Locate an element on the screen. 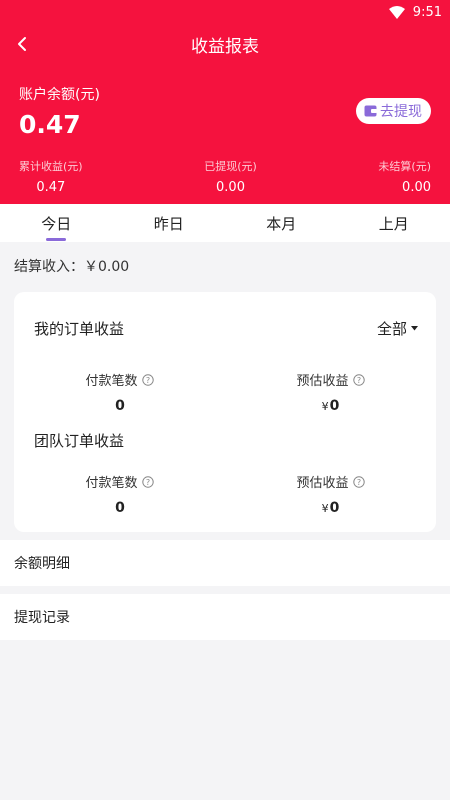  filter-label: 全部 is located at coordinates (391, 329).